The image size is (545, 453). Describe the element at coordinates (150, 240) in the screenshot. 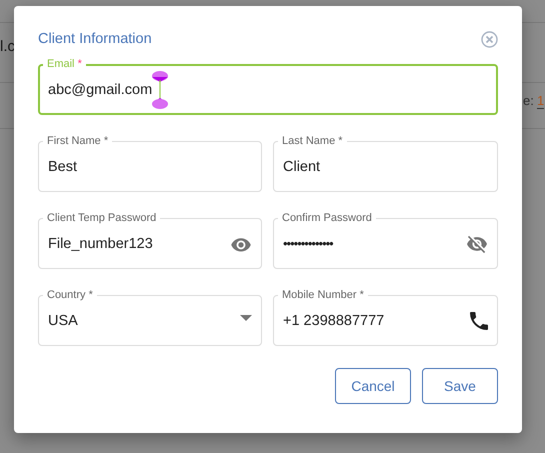

I see `password-field: Client Temp Password File_number123` at that location.